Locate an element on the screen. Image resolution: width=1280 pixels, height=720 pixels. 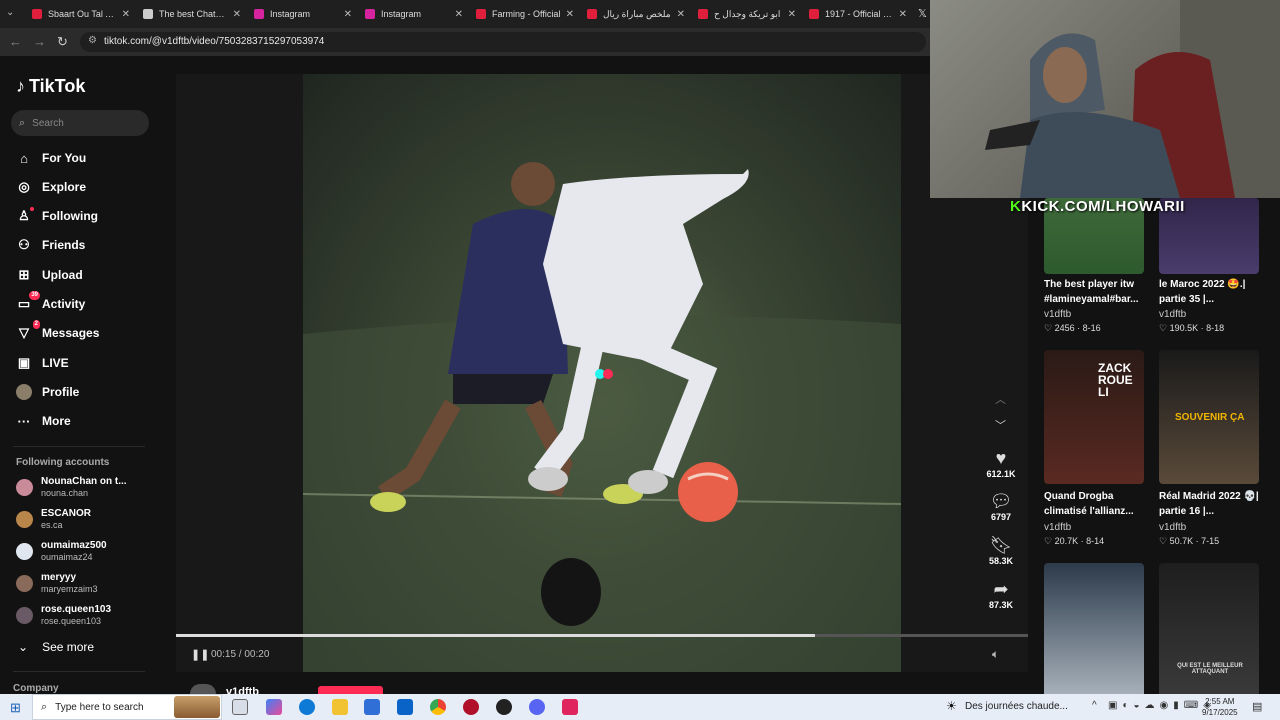
nav-activity: ▭ 39 Activity is located at coordinates (50, 301).